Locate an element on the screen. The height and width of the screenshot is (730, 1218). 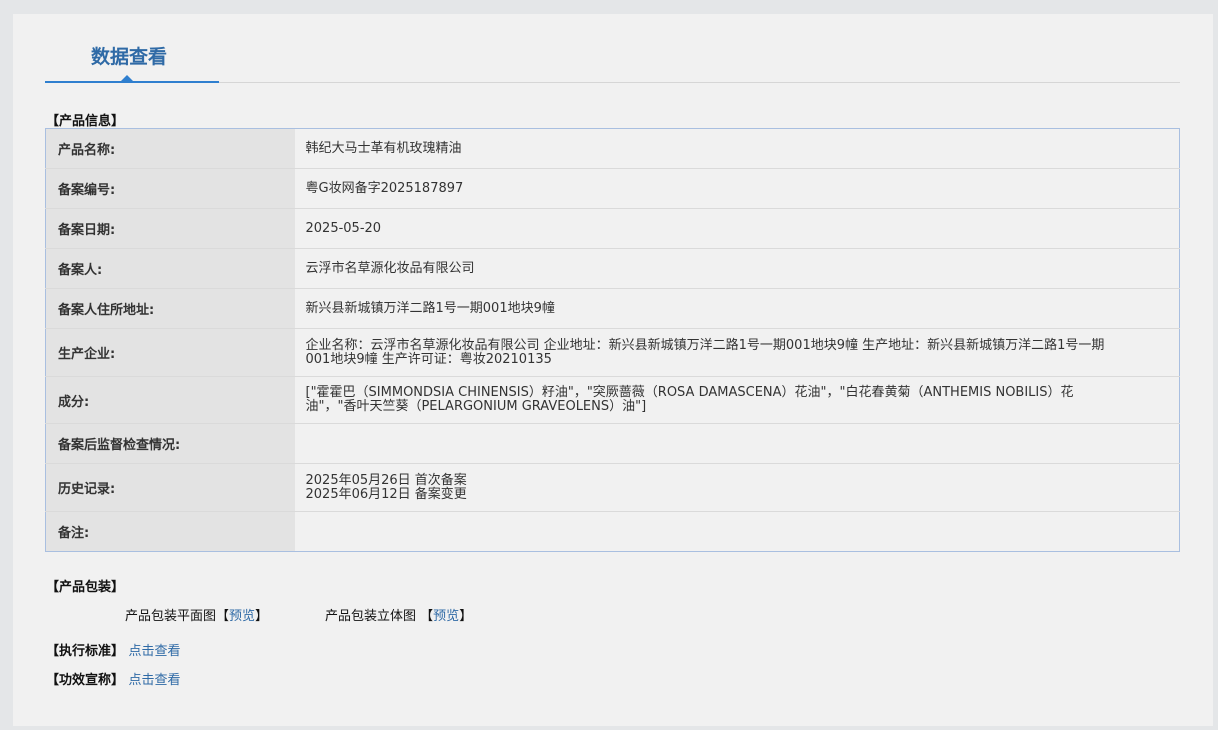
row-value: 新兴县新城镇万洋二路1号一期001地块9幢 is located at coordinates (737, 308).